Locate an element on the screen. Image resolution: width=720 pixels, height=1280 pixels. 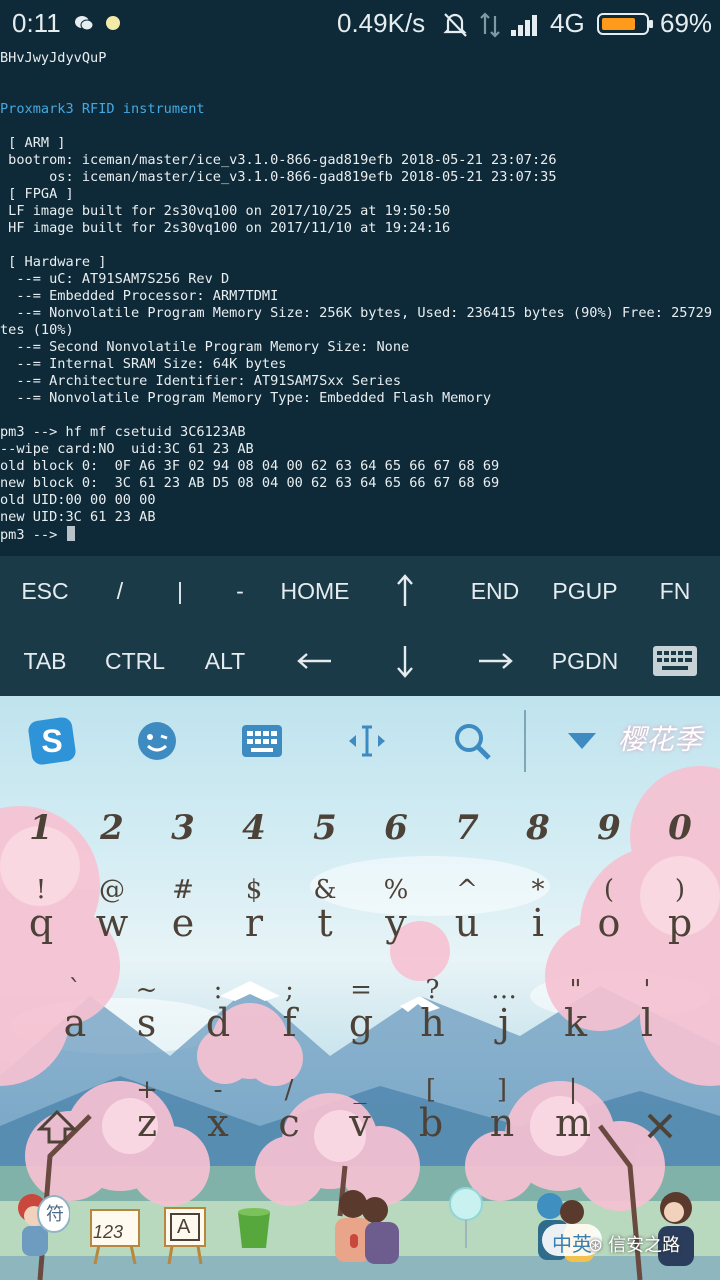
dash-key: - is located at coordinates (240, 591).